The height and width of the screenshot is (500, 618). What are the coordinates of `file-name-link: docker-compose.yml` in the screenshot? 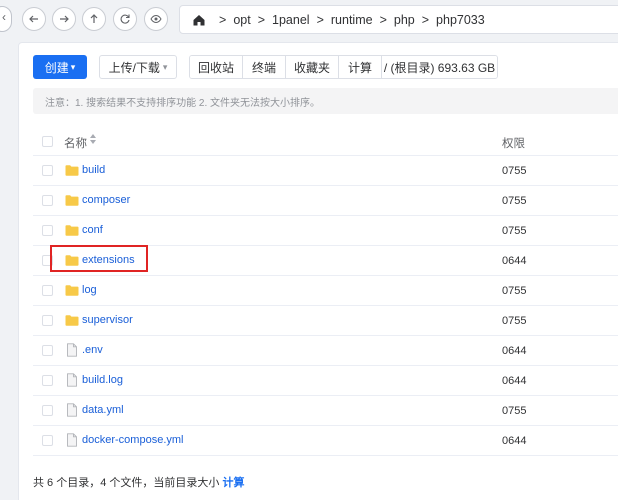 It's located at (132, 440).